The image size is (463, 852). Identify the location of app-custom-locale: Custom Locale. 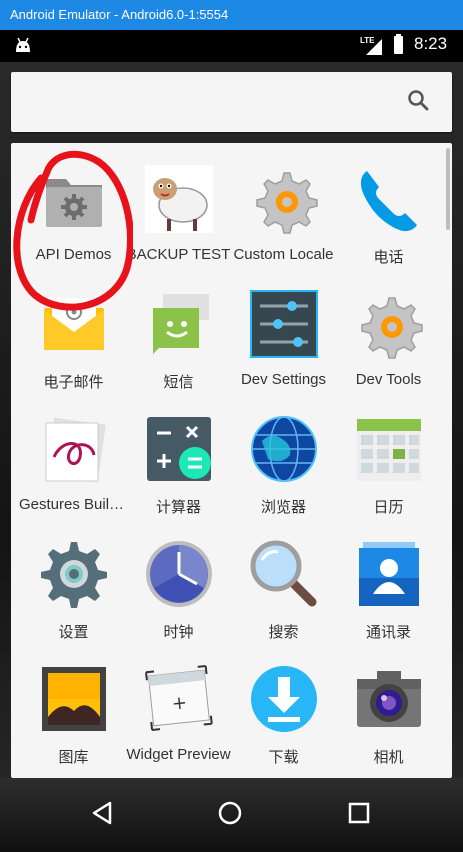
(283, 213).